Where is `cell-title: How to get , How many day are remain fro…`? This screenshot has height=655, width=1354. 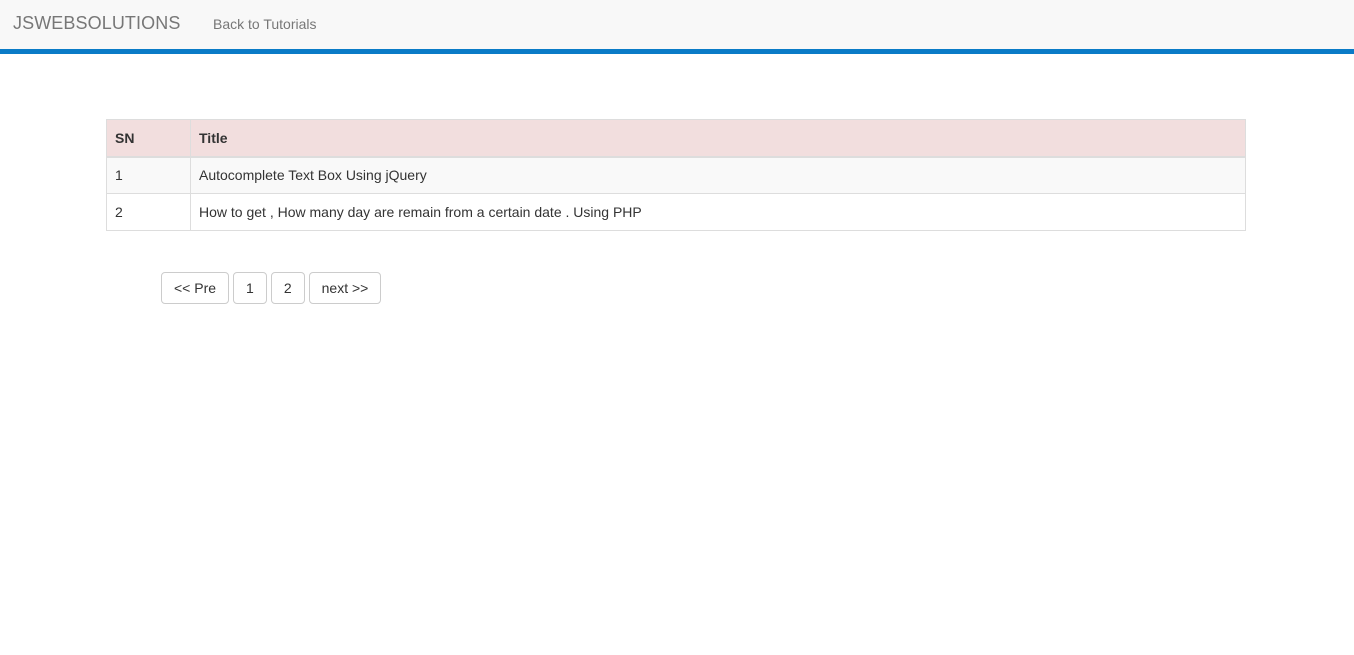
cell-title: How to get , How many day are remain fro… is located at coordinates (718, 212).